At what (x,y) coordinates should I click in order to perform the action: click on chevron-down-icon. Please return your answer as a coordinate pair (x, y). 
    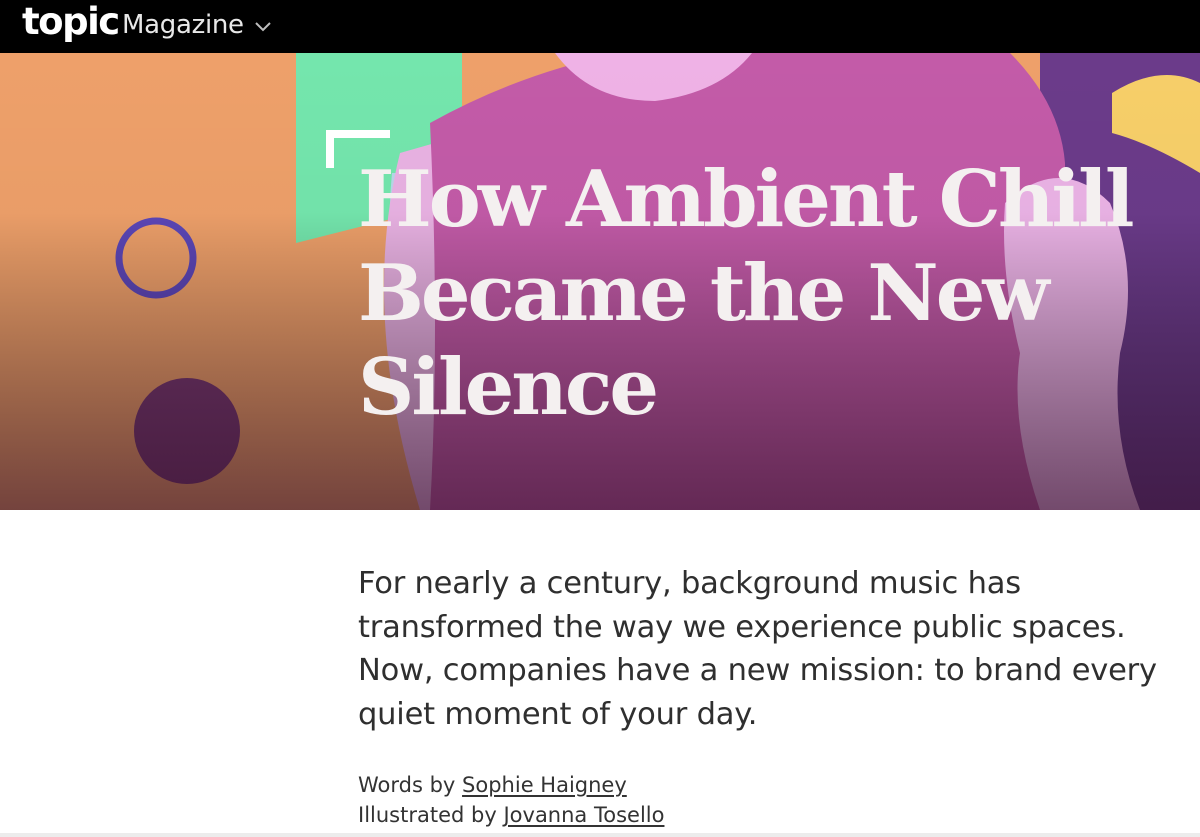
    Looking at the image, I should click on (263, 27).